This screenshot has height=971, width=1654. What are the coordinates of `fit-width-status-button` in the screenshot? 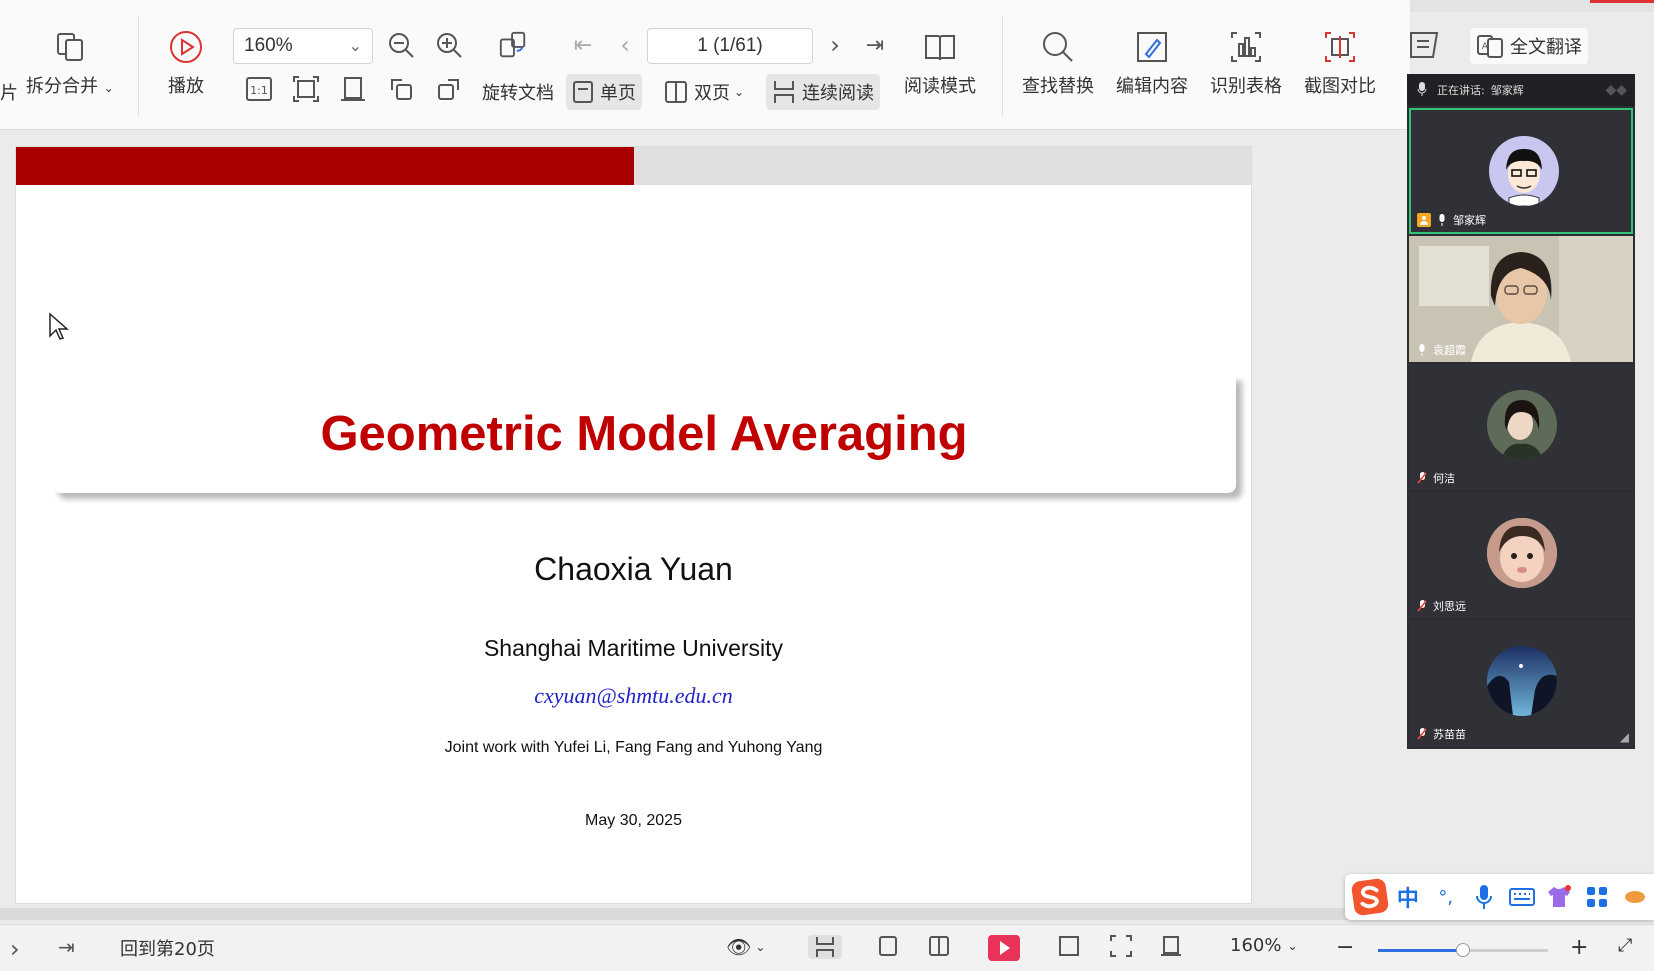 It's located at (1171, 946).